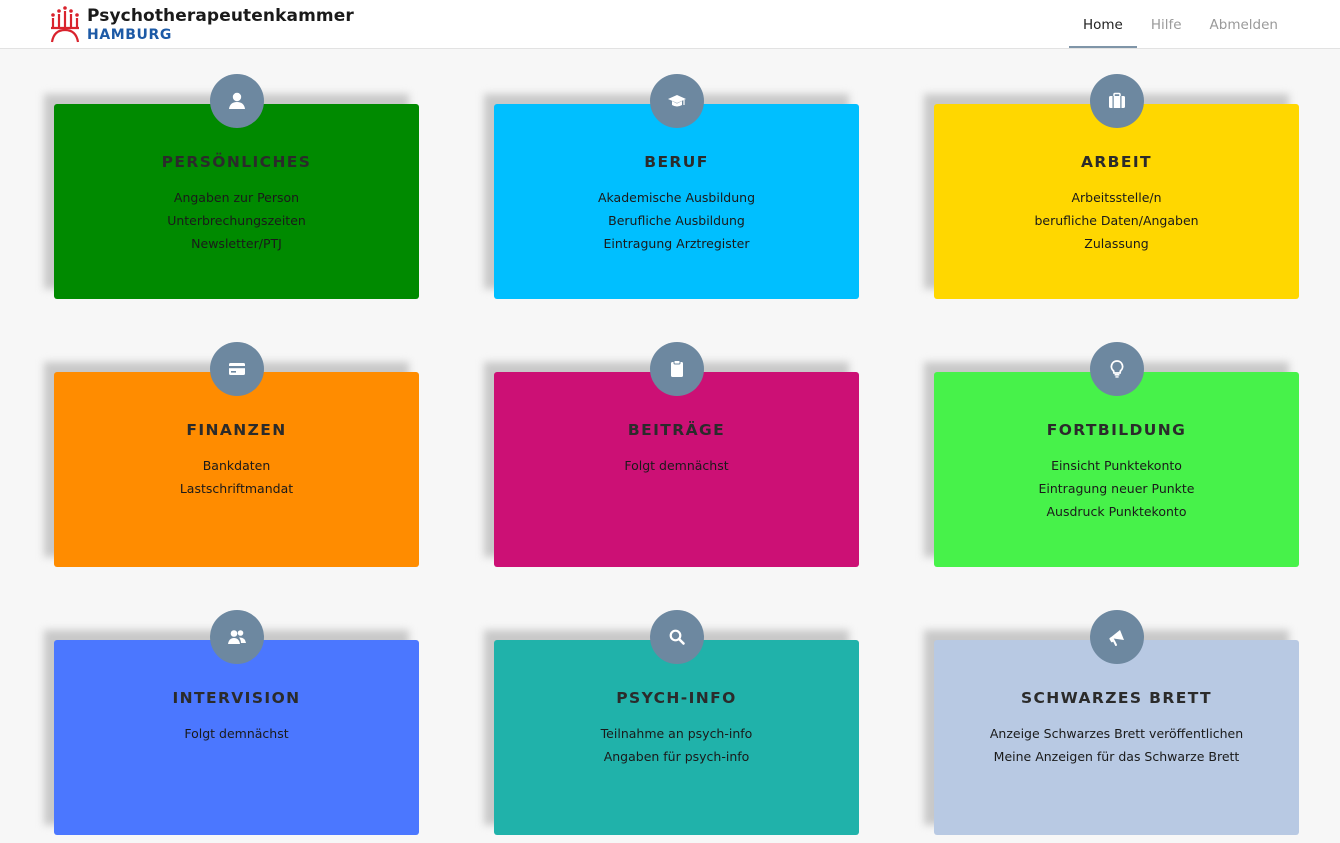  I want to click on card-link-anzeige-veroeffentlichen: Anzeige Schwarzes Brett veröffentlichen, so click(1116, 733).